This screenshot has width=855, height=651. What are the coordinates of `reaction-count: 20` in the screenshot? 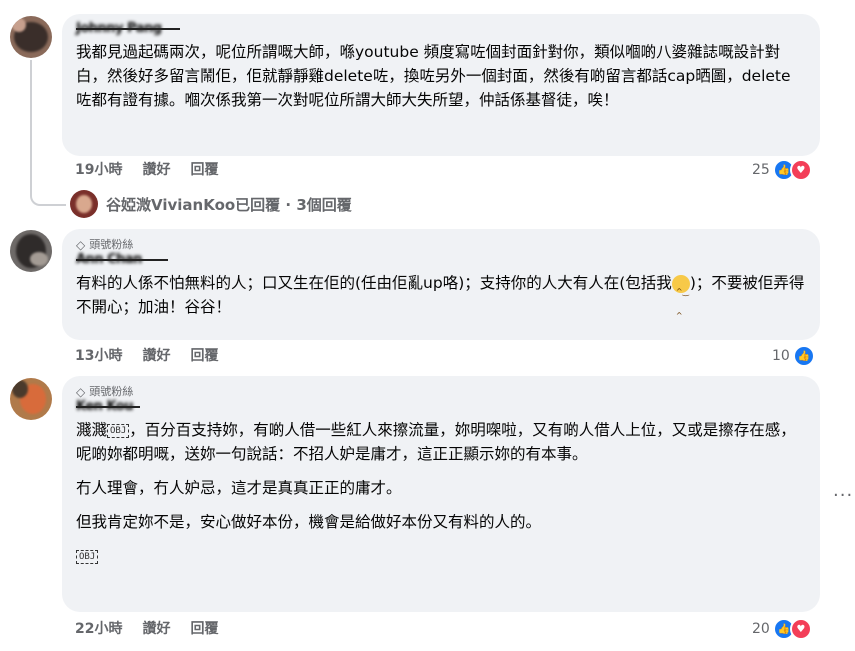 It's located at (761, 629).